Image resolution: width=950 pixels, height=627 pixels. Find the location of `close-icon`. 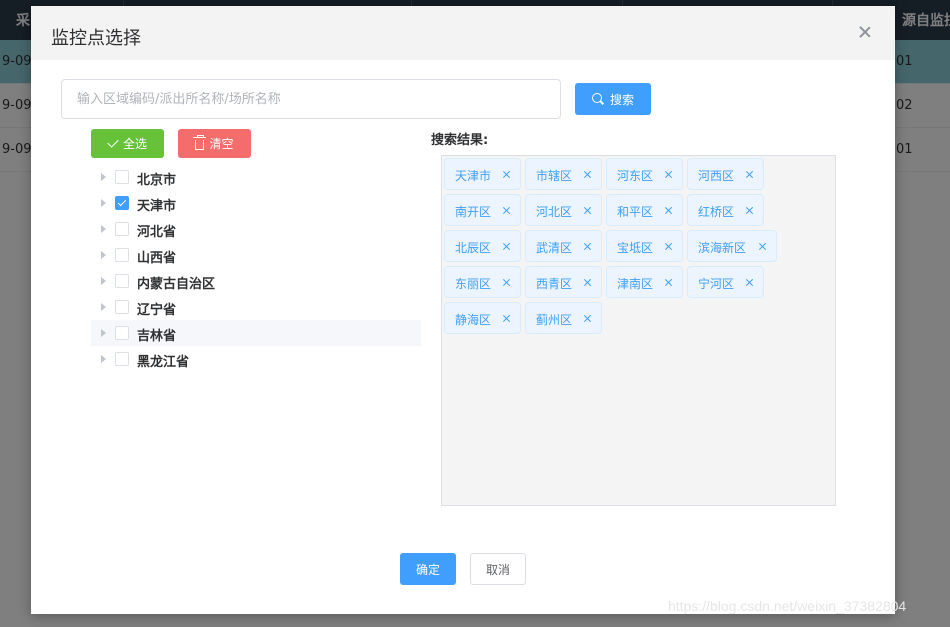

close-icon is located at coordinates (865, 32).